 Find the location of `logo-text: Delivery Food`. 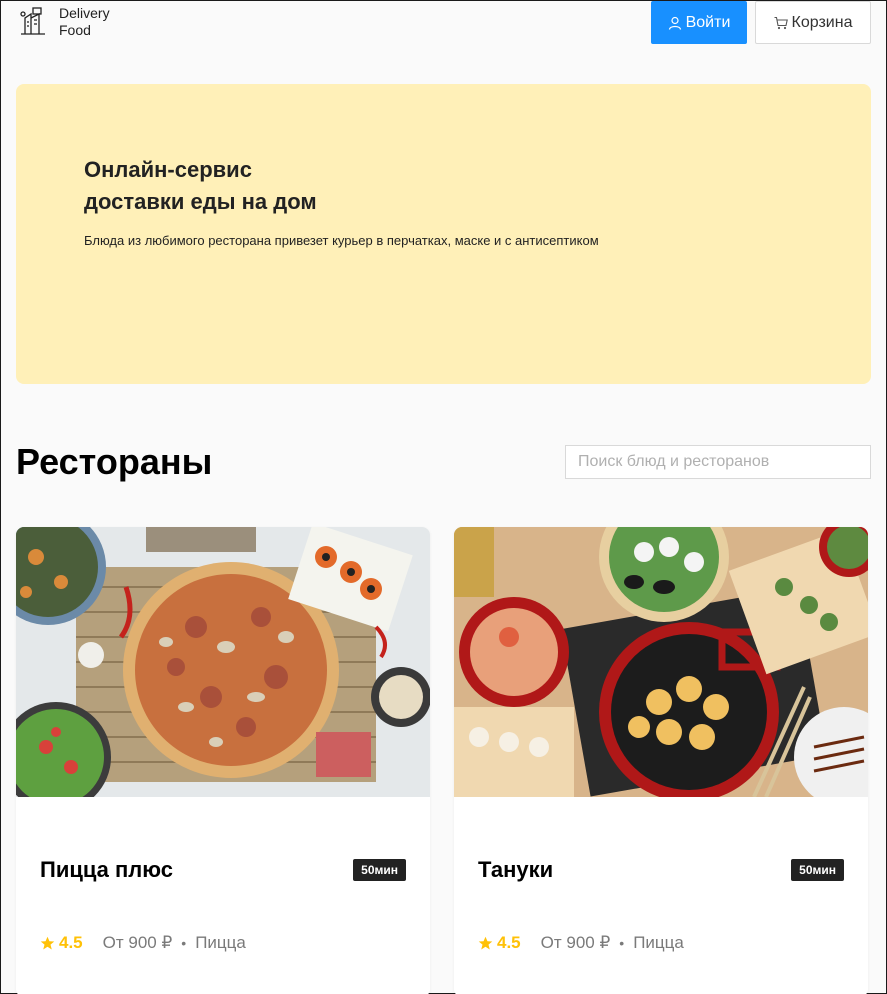

logo-text: Delivery Food is located at coordinates (84, 22).